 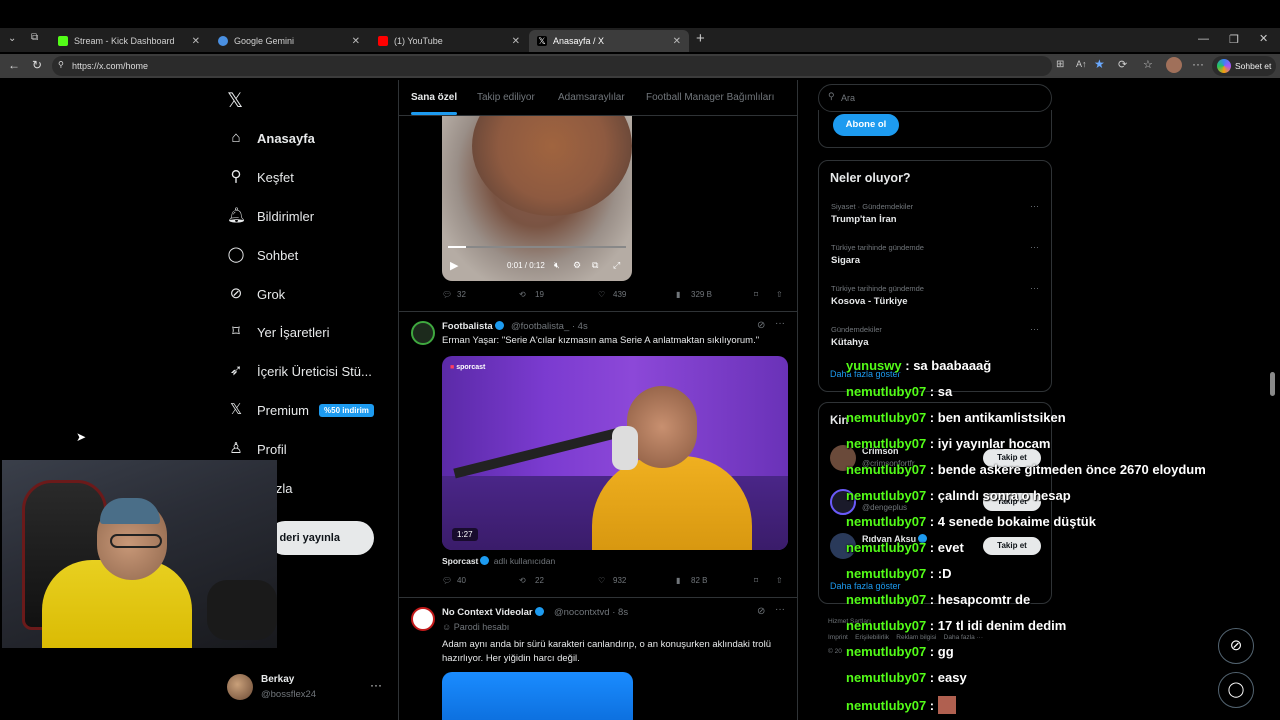 I want to click on workspaces-icon: ⧉, so click(x=34, y=37).